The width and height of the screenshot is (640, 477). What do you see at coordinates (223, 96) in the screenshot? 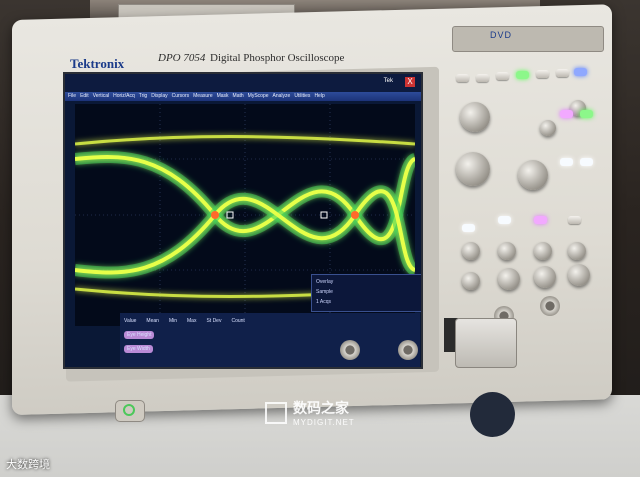
I see `menu-item: Mask` at bounding box center [223, 96].